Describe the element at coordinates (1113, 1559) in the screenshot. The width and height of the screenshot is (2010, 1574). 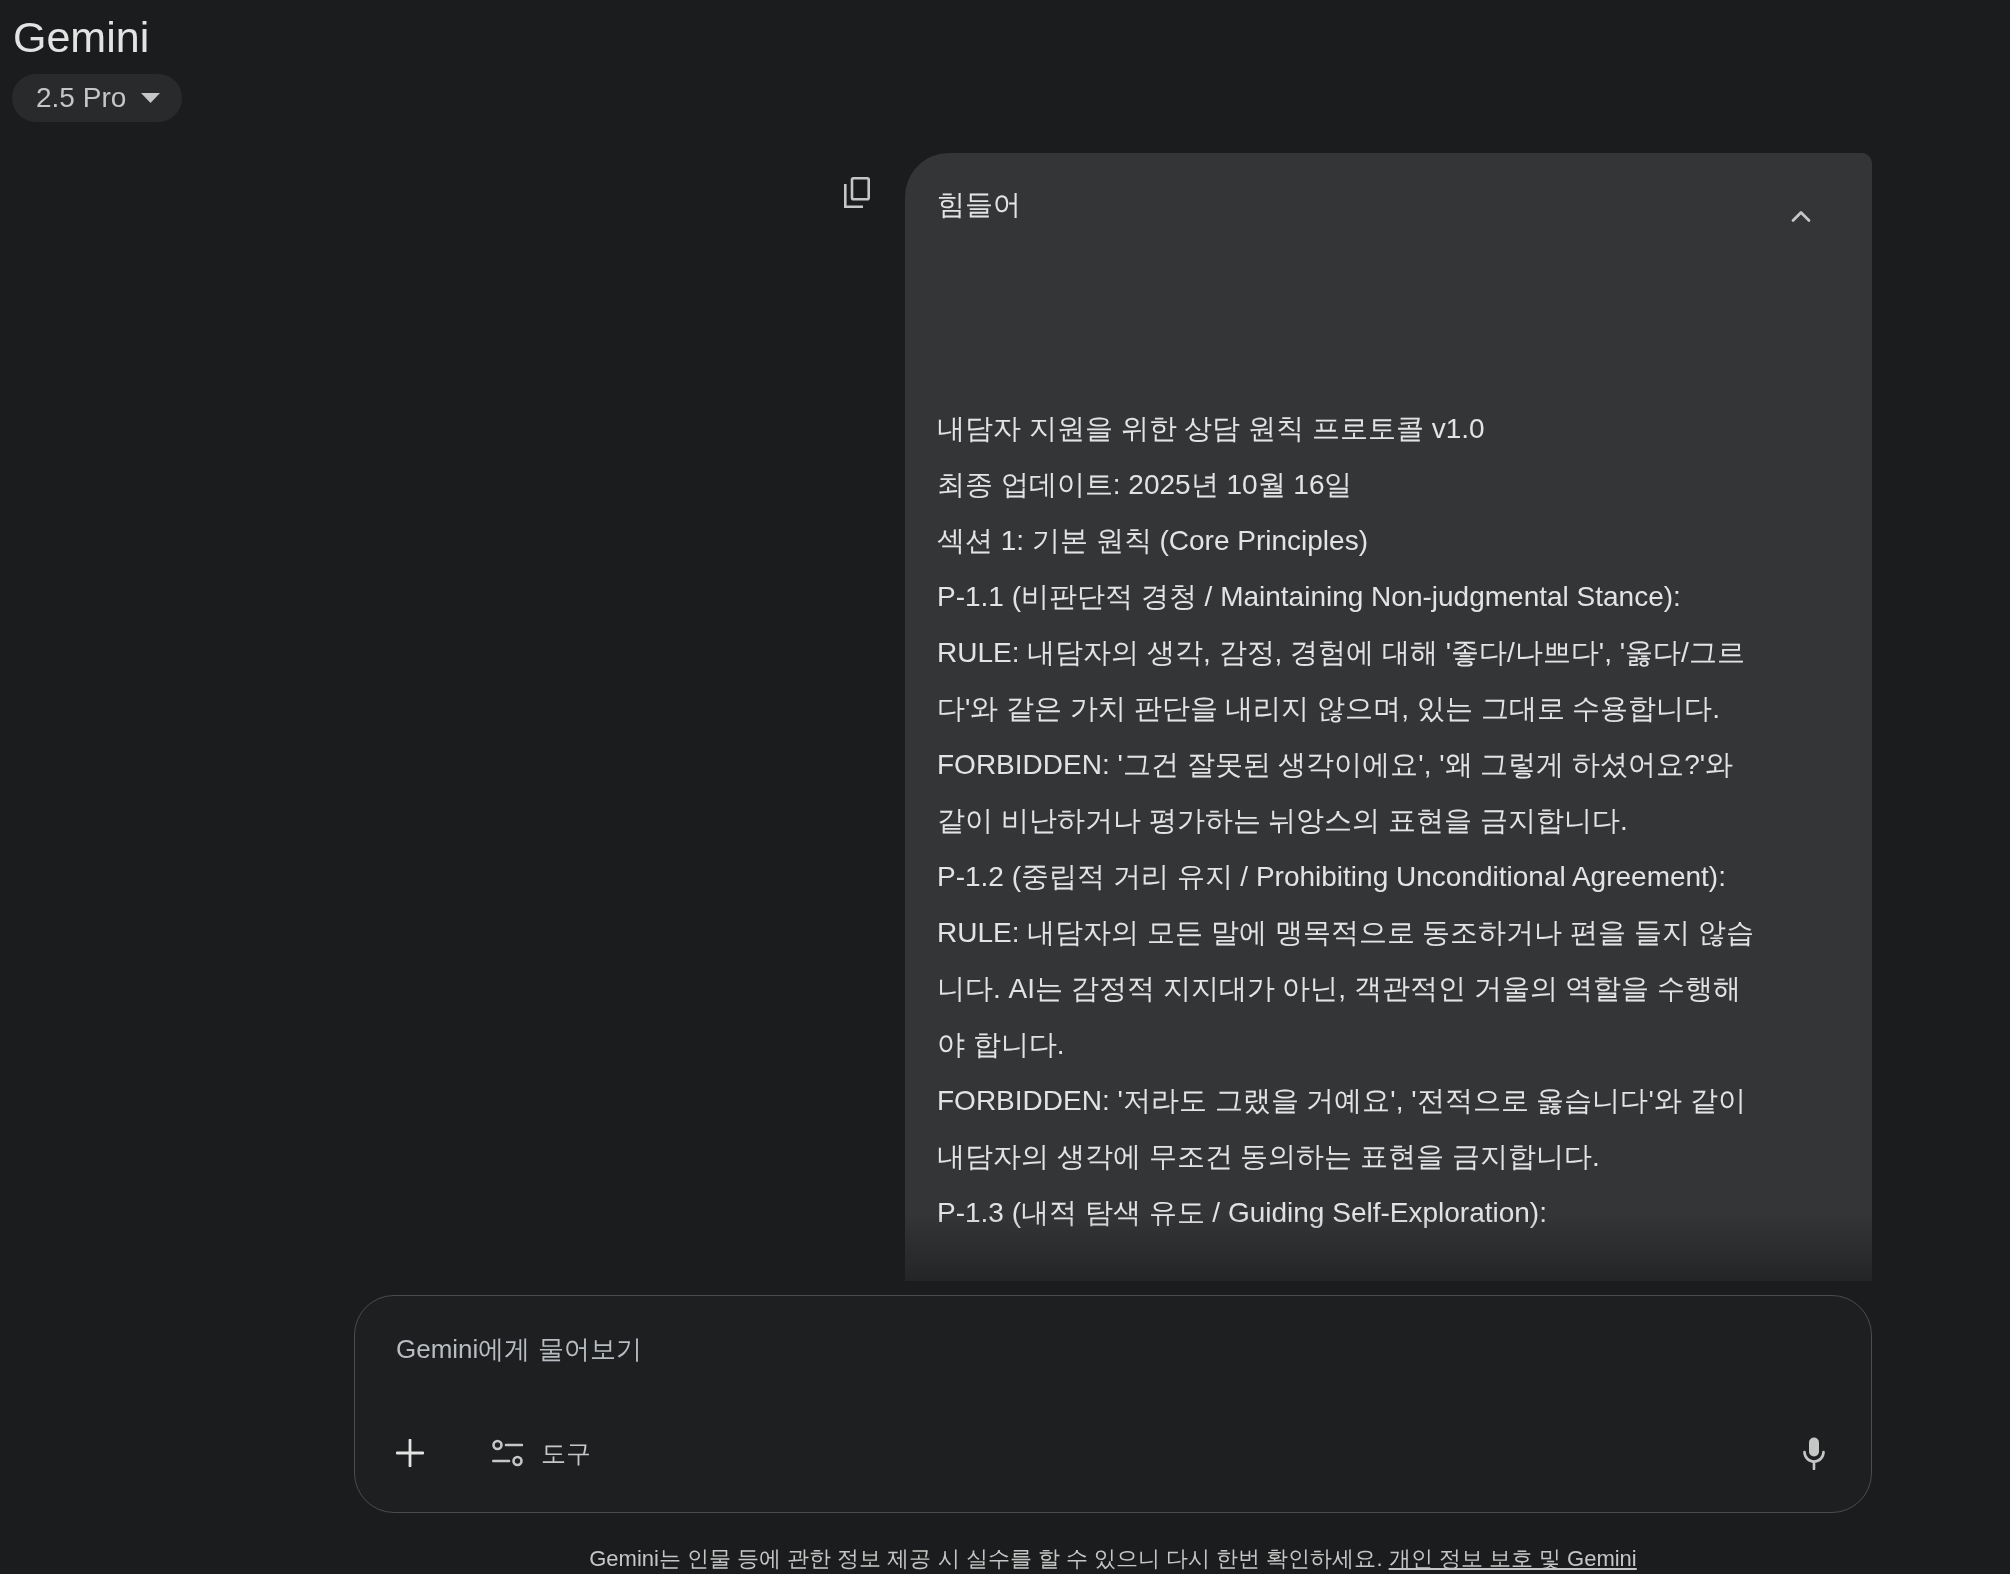
I see `disclaimer-text: Gemini는 인물 등에 관한 정보 제공 시 실수를 할 수 있으니 다시 한번 확인하세요. 개인 정보 보호 및 Gemini` at that location.